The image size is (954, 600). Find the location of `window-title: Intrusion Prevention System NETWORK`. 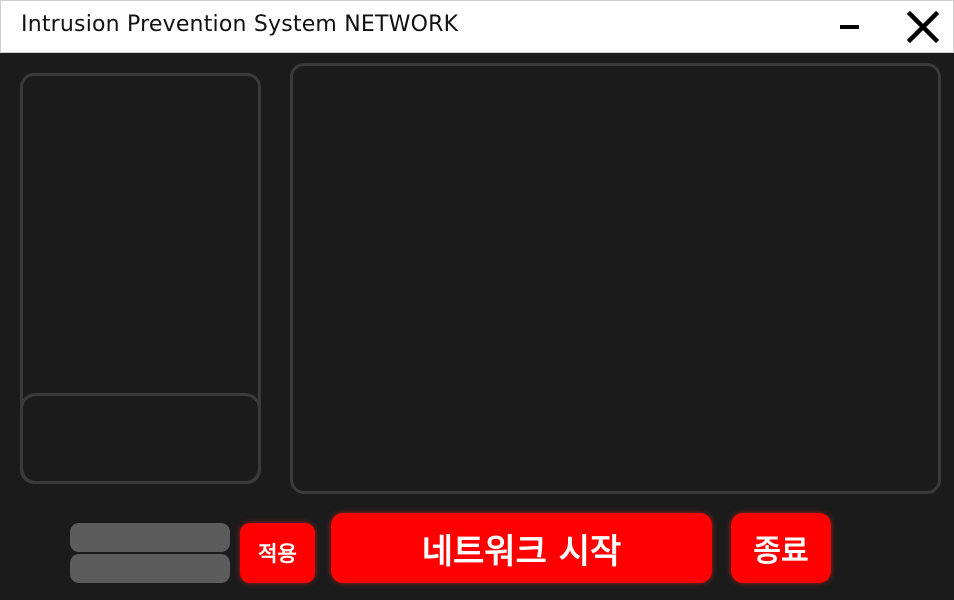

window-title: Intrusion Prevention System NETWORK is located at coordinates (240, 24).